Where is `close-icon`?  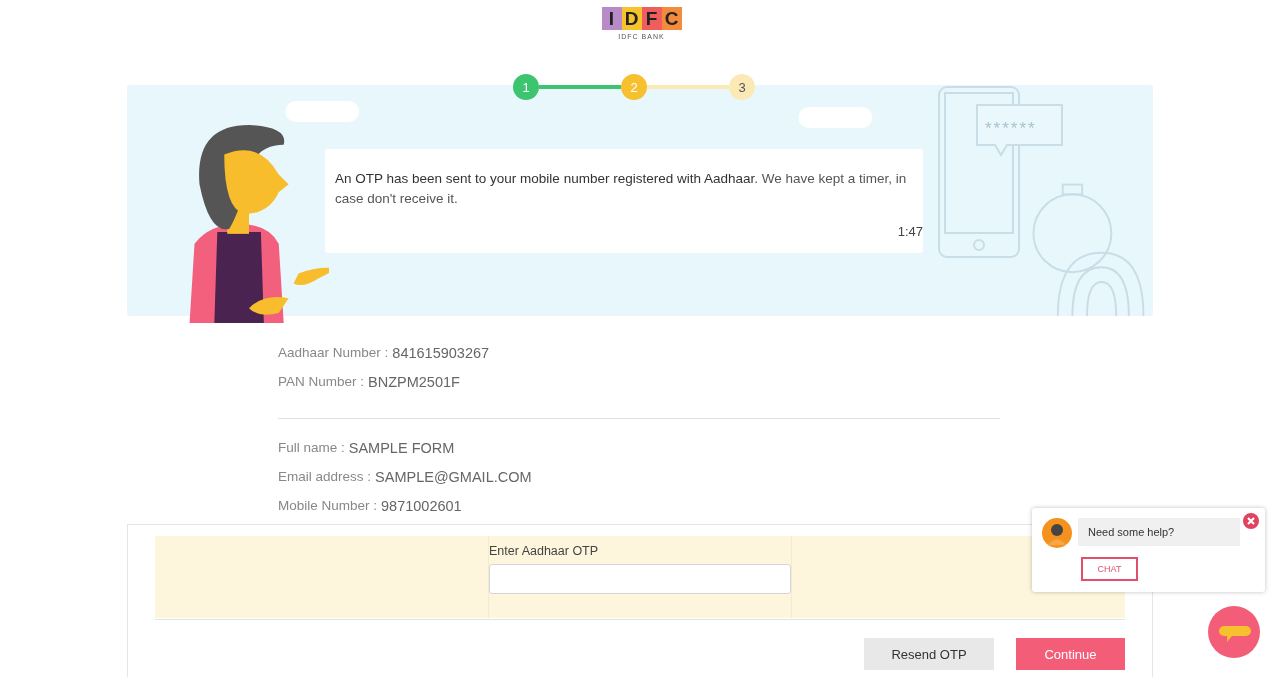
close-icon is located at coordinates (1251, 521).